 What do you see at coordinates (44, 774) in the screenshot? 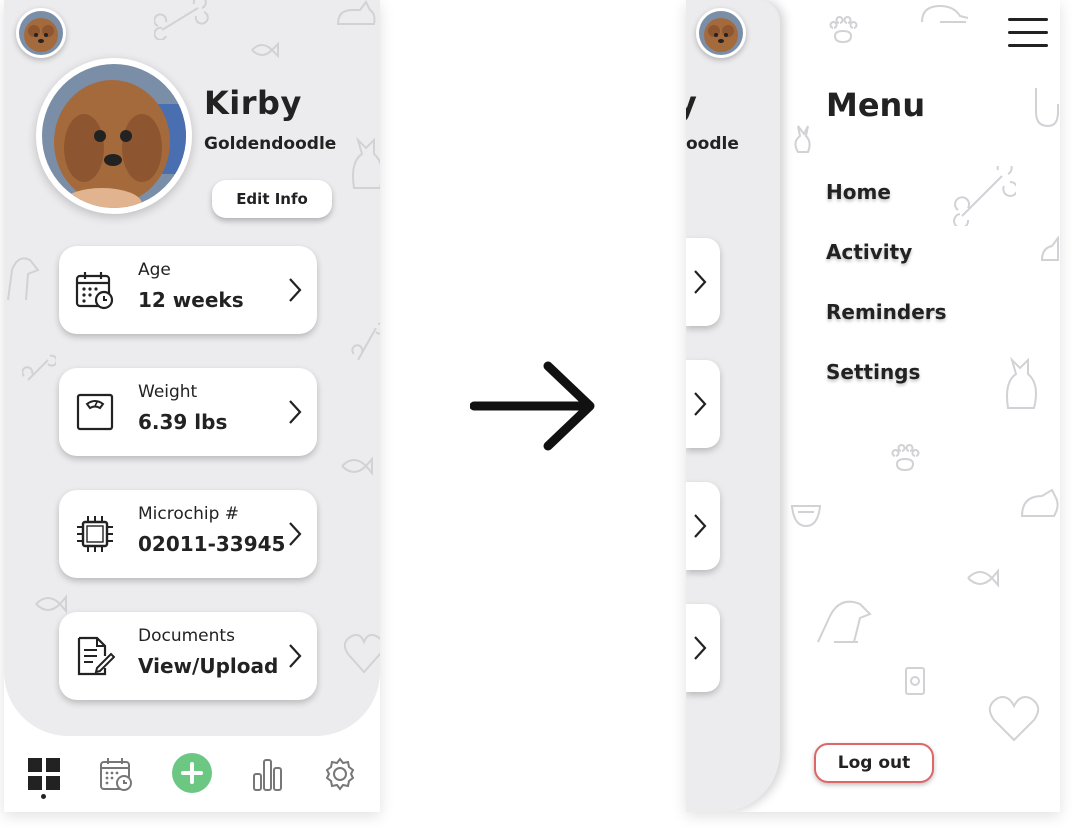
I see `dashboard-icon` at bounding box center [44, 774].